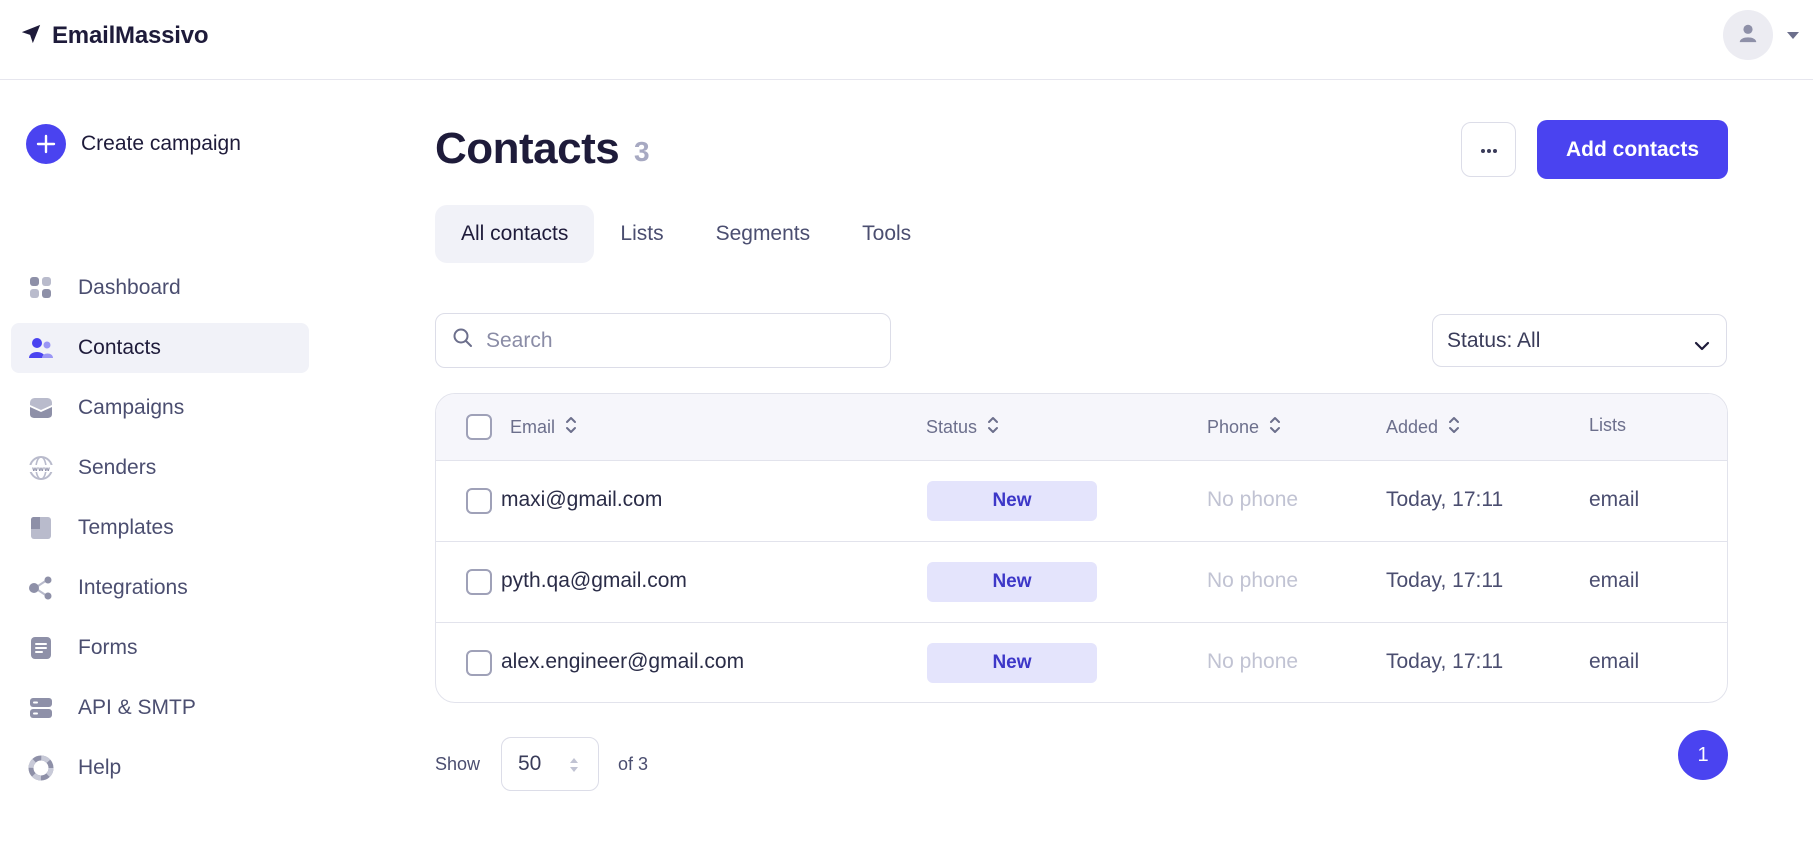 This screenshot has width=1813, height=862. I want to click on column-header-label: Status, so click(952, 427).